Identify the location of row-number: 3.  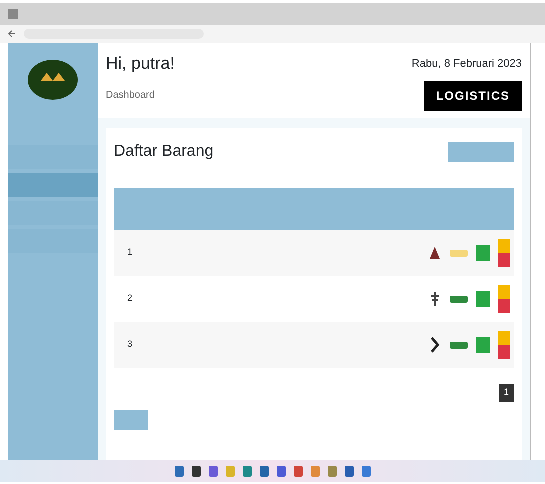
(130, 345).